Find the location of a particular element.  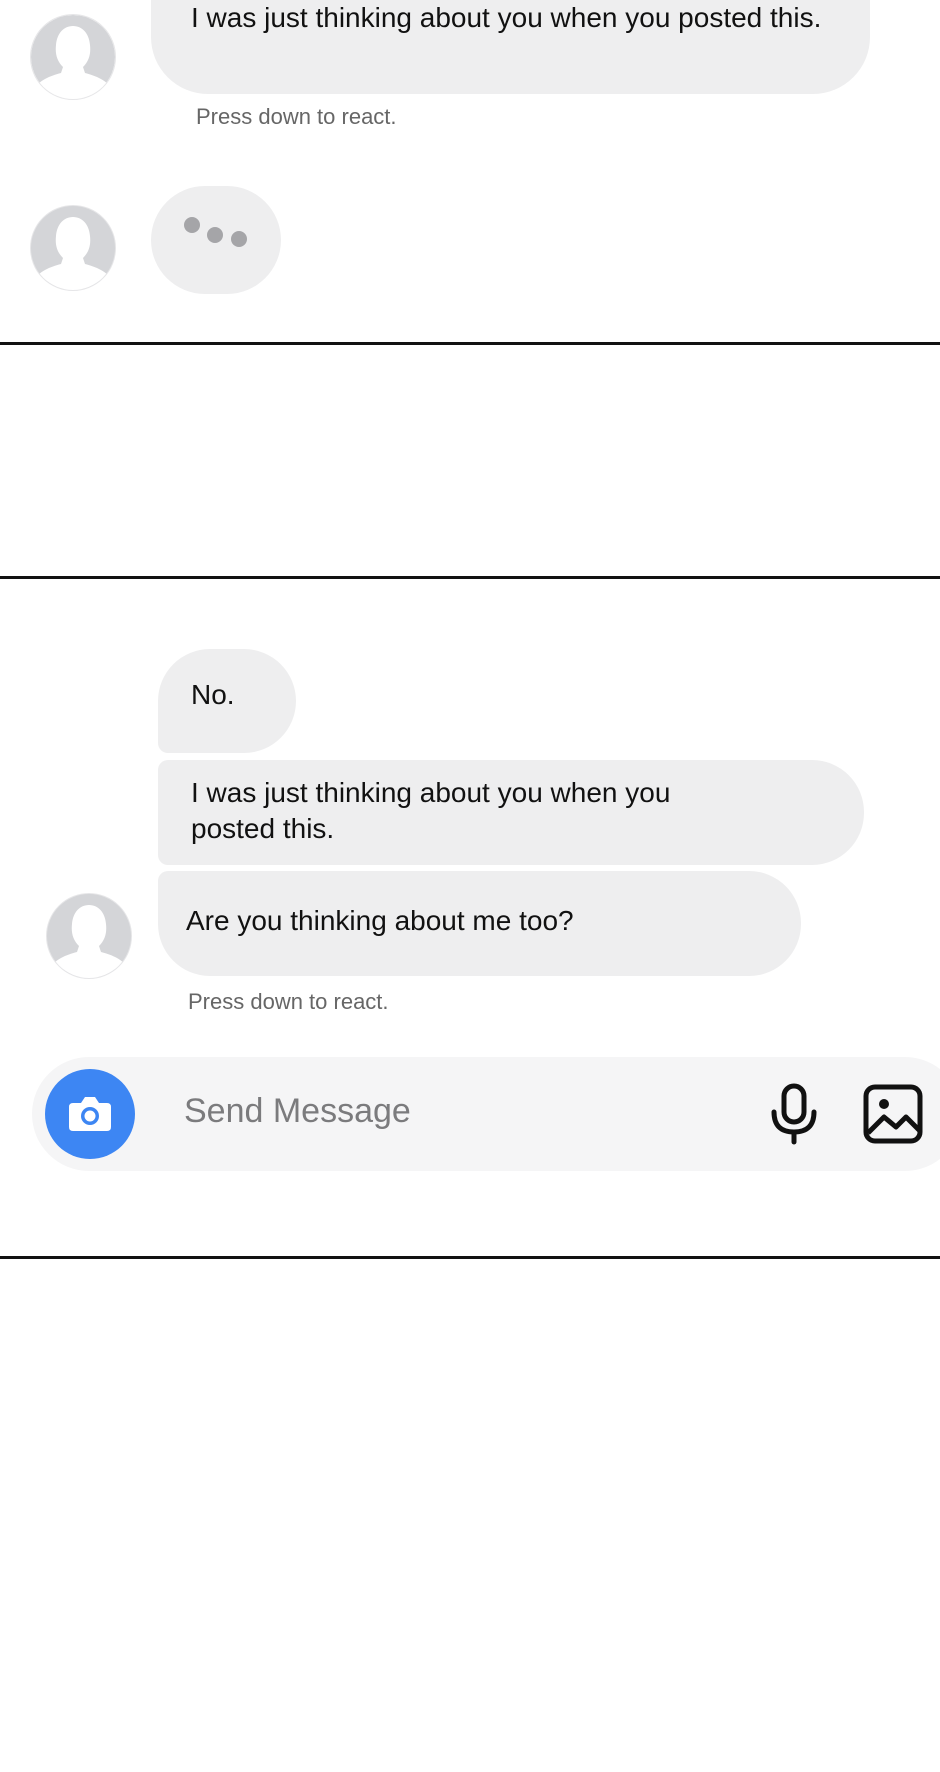

message-text: Are you thinking about me too? is located at coordinates (380, 920).